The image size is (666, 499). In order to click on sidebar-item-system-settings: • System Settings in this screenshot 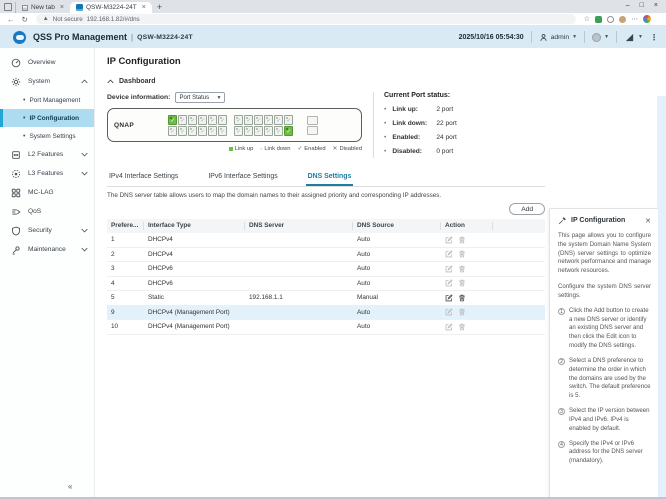, I will do `click(47, 136)`.